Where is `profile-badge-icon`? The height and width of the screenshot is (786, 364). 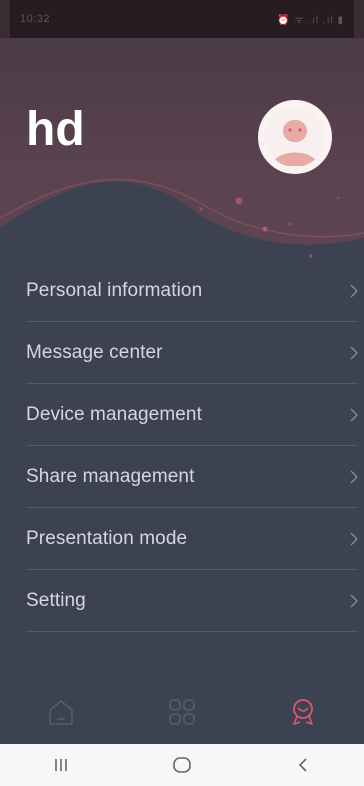 profile-badge-icon is located at coordinates (303, 712).